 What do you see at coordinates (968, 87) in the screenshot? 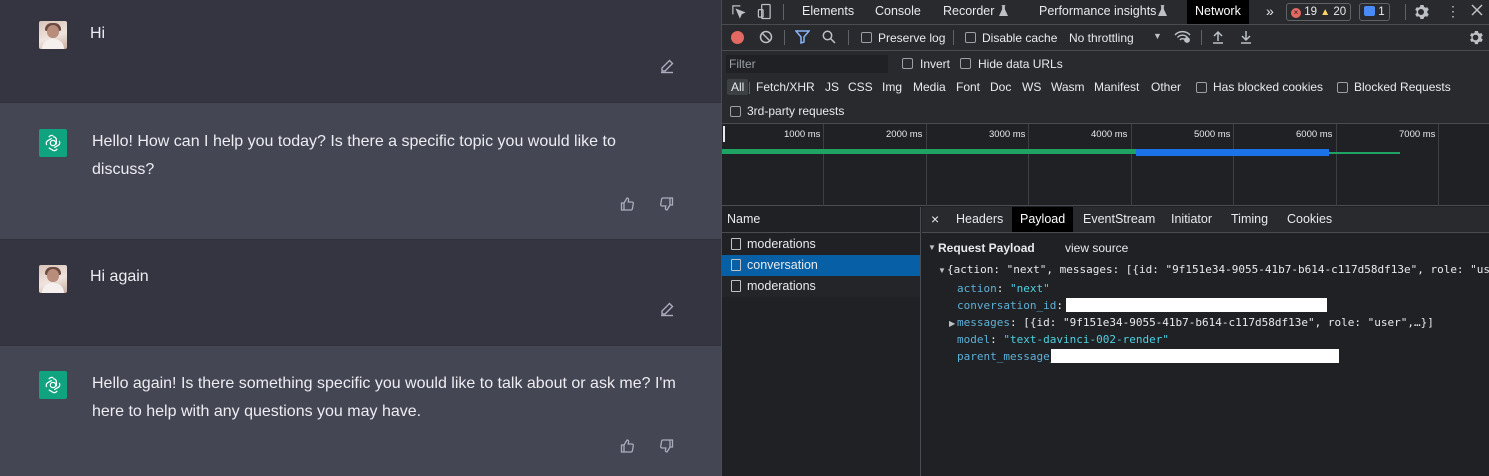
I see `filter-type-font: Font` at bounding box center [968, 87].